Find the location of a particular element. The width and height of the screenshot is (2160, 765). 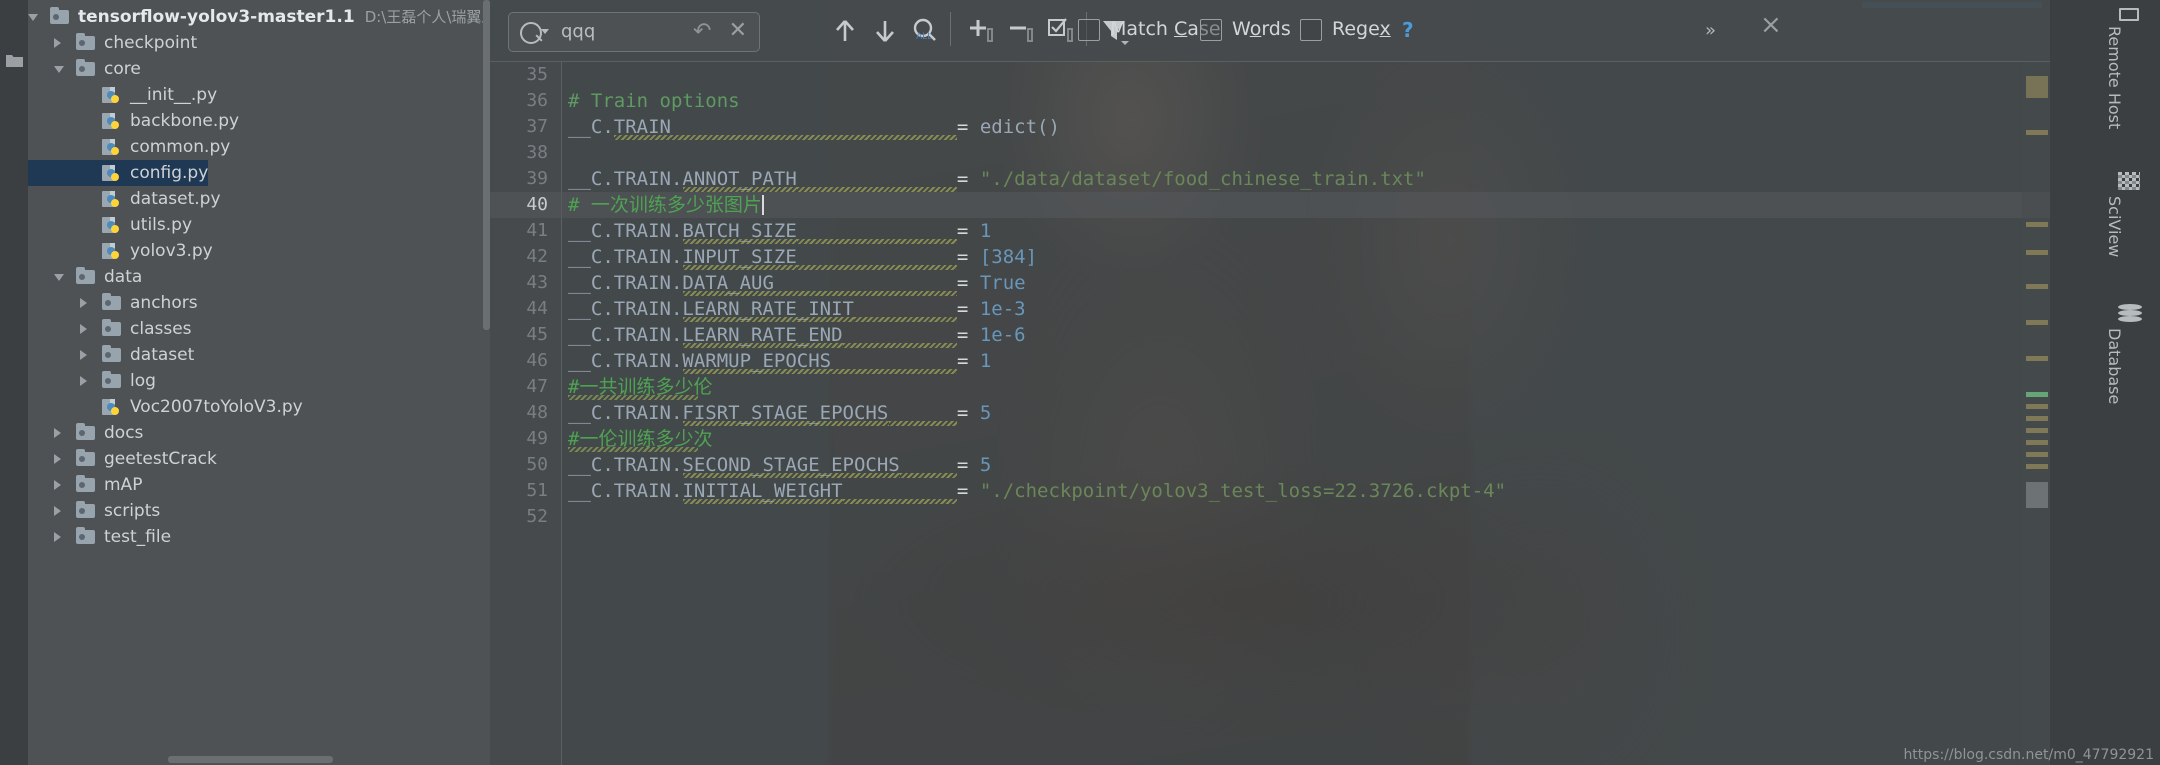

code-line: 43 __C.TRAIN.DATA_AUG = True is located at coordinates (1270, 283).